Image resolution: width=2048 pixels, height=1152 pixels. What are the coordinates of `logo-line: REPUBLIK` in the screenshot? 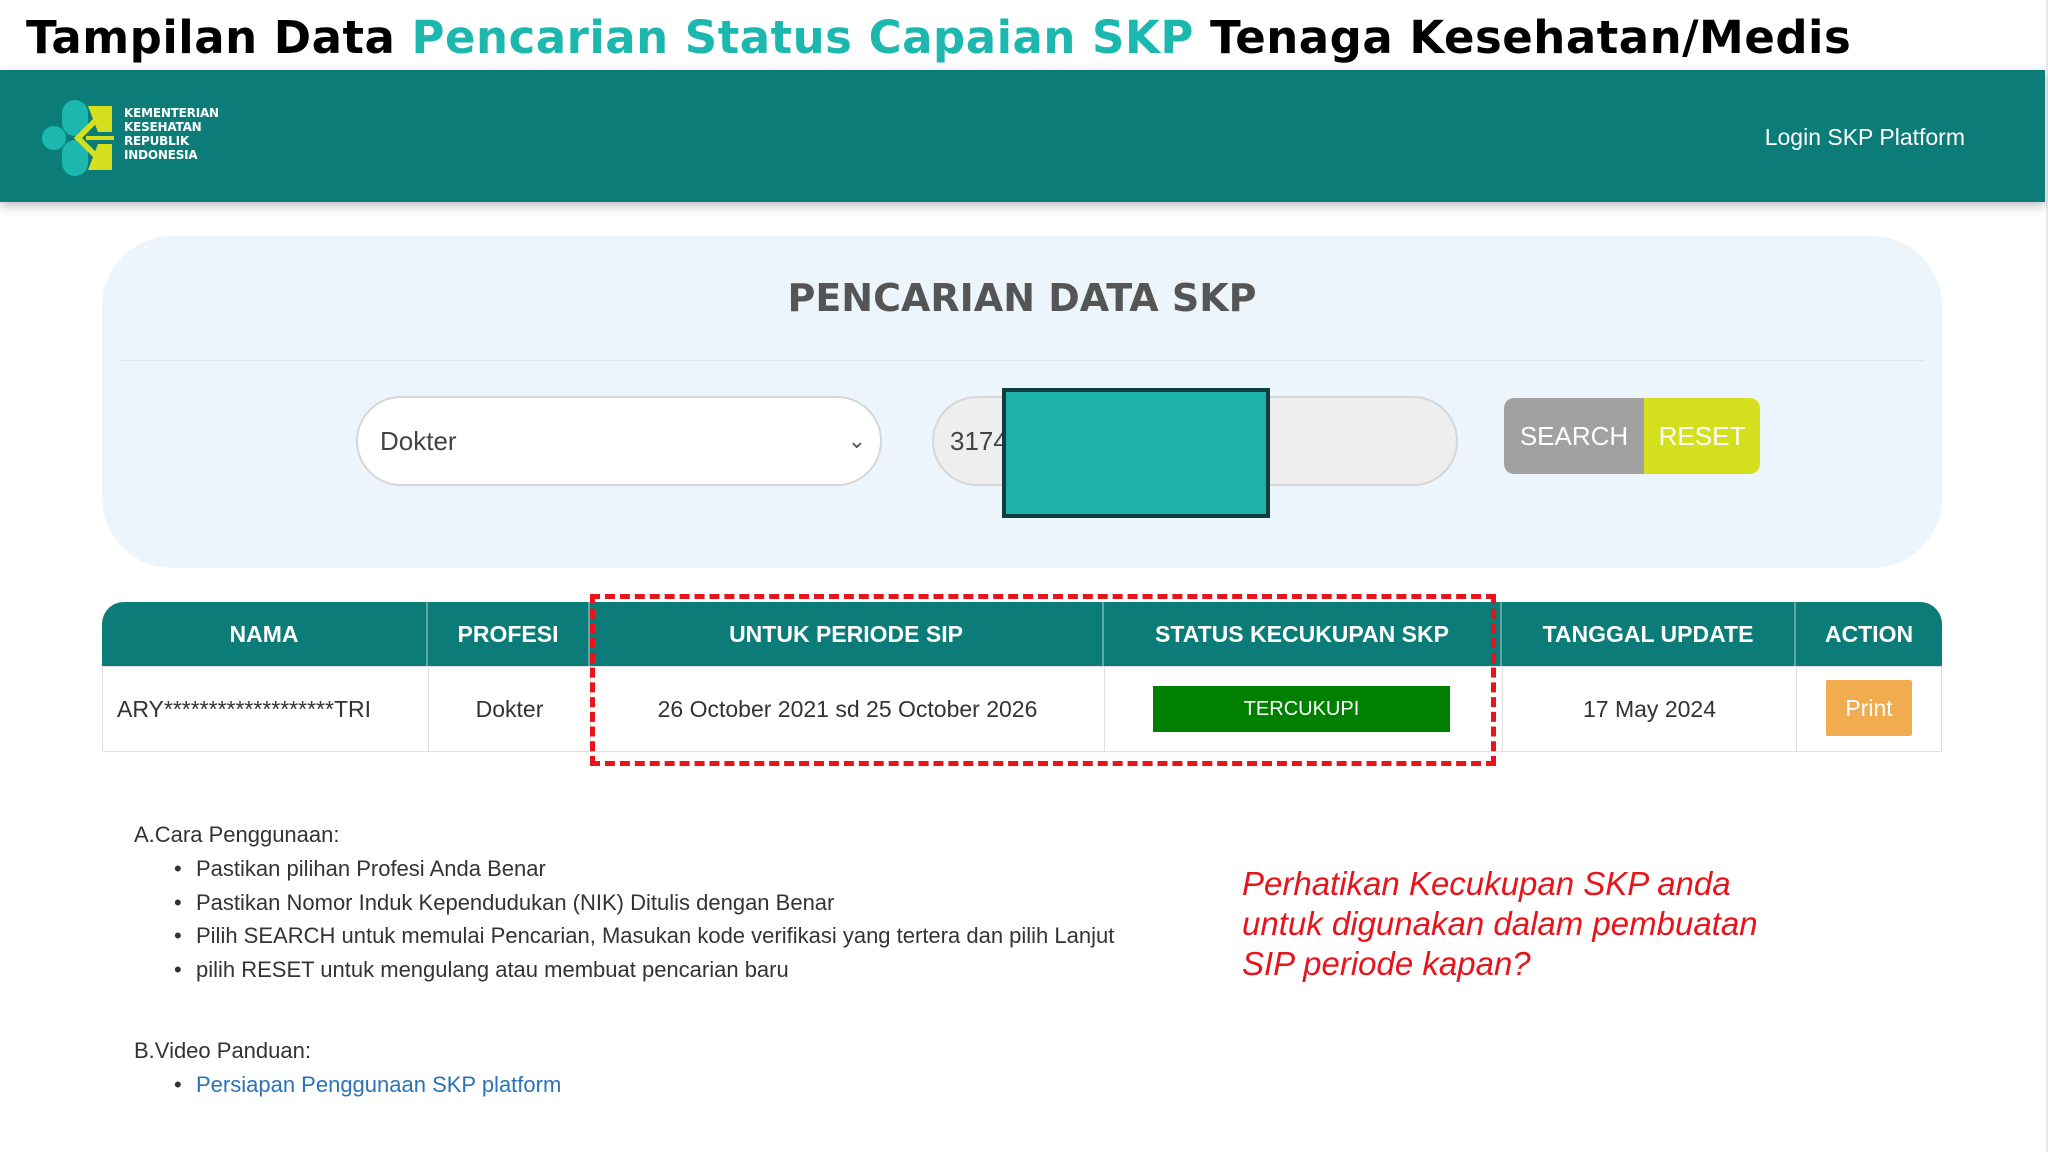 It's located at (156, 141).